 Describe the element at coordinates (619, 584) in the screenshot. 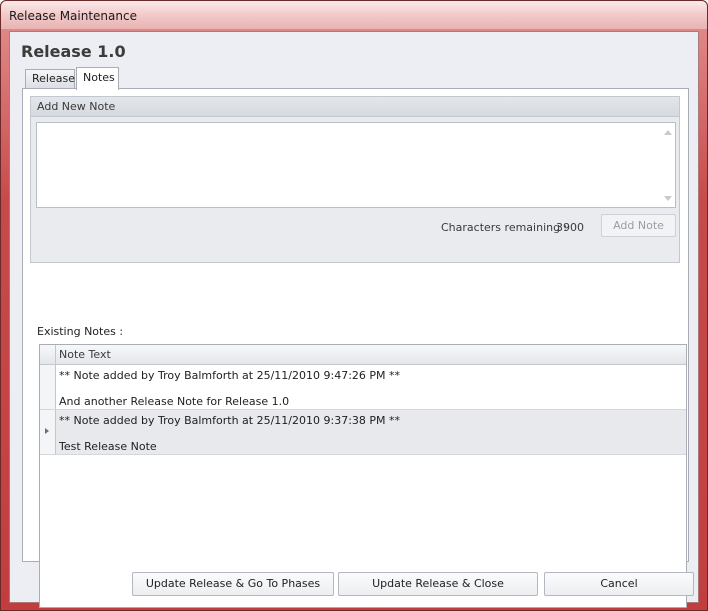

I see `cancel-button: Cancel` at that location.